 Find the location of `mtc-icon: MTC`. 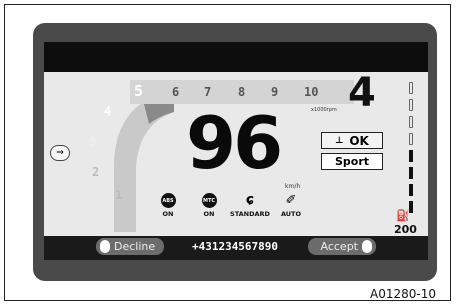

mtc-icon: MTC is located at coordinates (209, 200).